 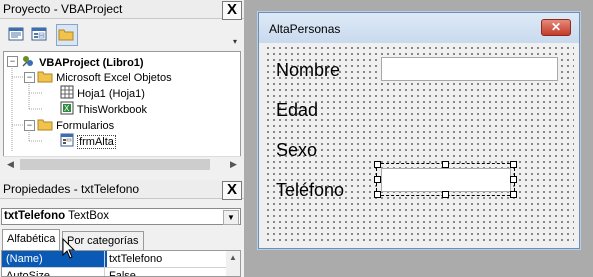 What do you see at coordinates (232, 10) in the screenshot?
I see `project-explorer-close-button: X` at bounding box center [232, 10].